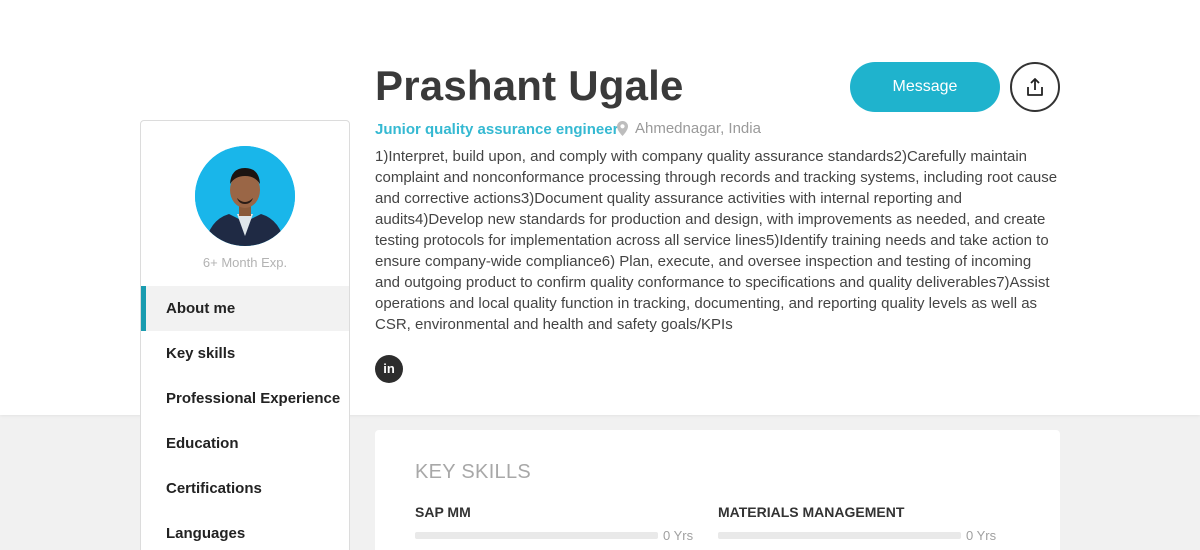 This screenshot has height=550, width=1200. I want to click on sidebar-item-languages: Languages, so click(245, 530).